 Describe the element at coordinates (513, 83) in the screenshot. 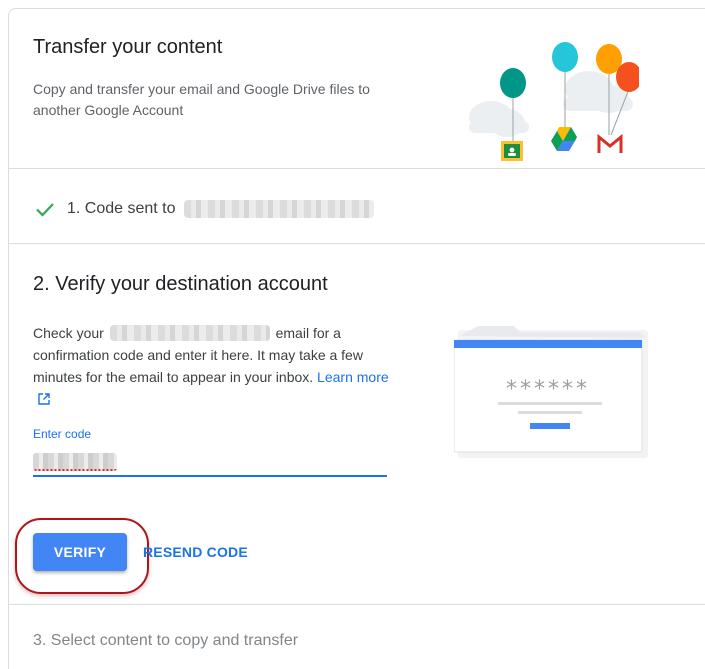

I see `balloon-teal` at that location.